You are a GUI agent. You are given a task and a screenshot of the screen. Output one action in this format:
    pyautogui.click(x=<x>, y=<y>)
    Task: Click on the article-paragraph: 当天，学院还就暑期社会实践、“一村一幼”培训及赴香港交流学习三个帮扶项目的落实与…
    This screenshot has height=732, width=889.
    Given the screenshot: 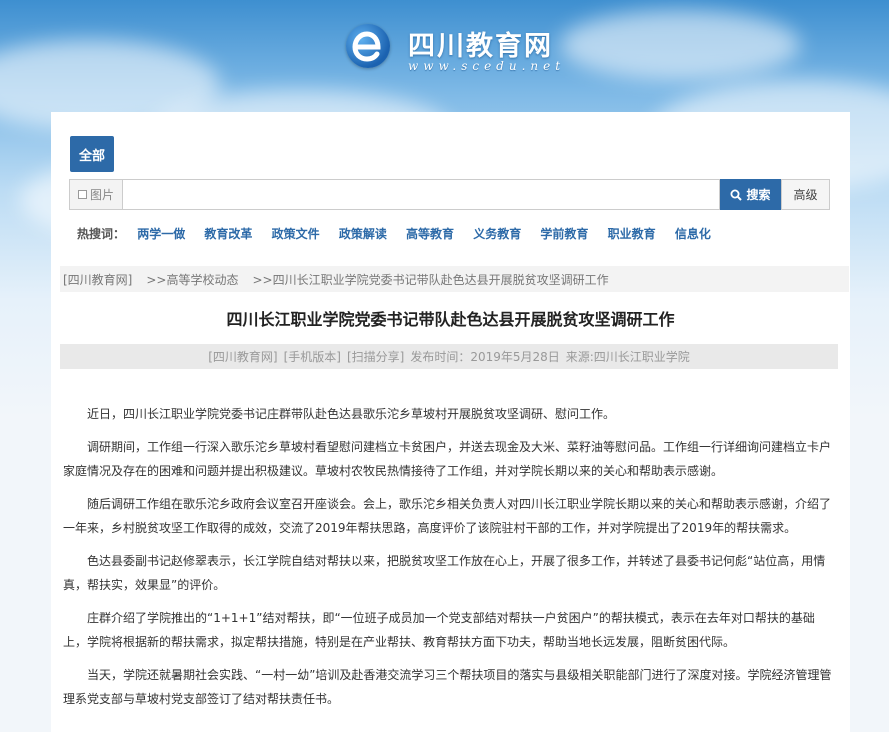 What is the action you would take?
    pyautogui.click(x=447, y=687)
    